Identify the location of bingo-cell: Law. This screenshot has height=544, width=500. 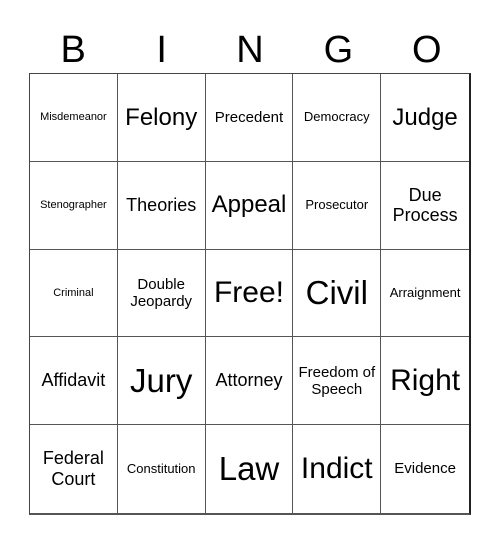
(250, 469).